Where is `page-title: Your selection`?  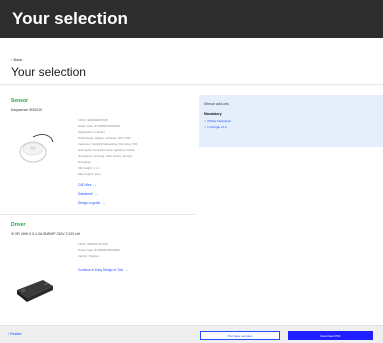 page-title: Your selection is located at coordinates (48, 72).